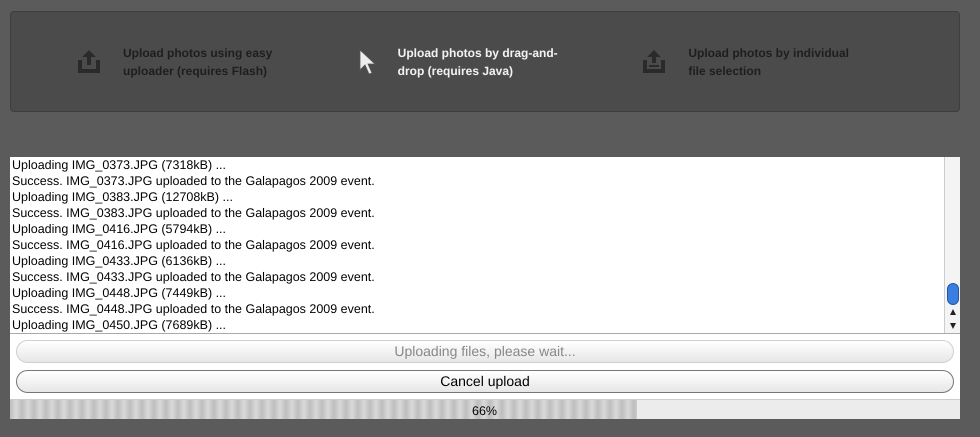 The width and height of the screenshot is (980, 437). What do you see at coordinates (194, 181) in the screenshot?
I see `log-line: Success. IMG_0373.JPG uploaded to the Galapagos 2009 event.` at bounding box center [194, 181].